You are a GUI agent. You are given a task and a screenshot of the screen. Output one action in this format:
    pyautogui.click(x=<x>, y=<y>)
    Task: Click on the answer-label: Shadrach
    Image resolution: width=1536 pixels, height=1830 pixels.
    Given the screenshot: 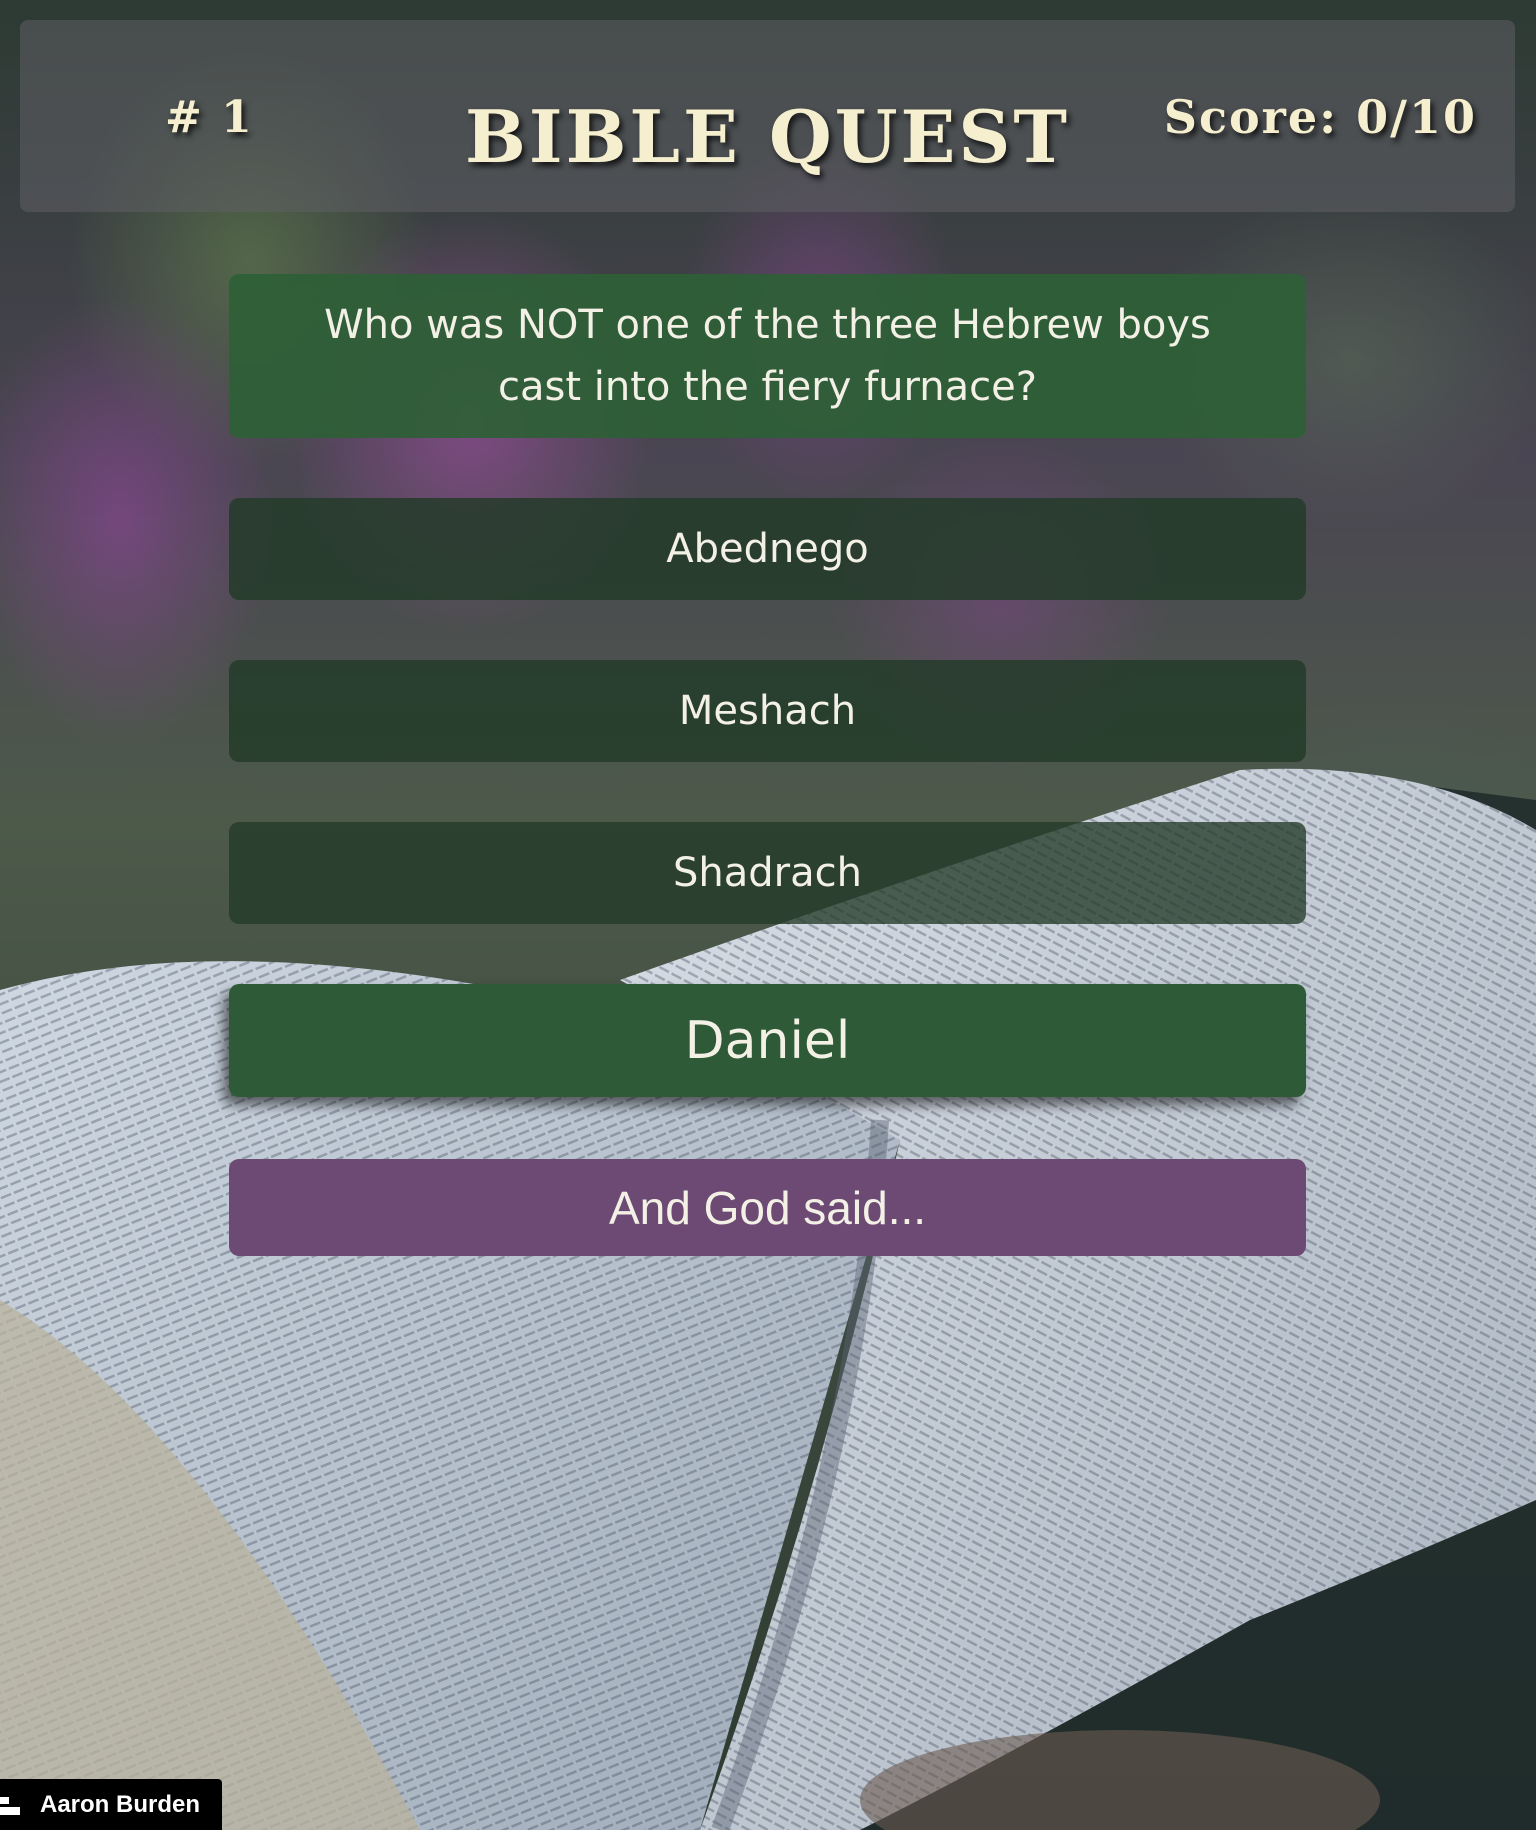 What is the action you would take?
    pyautogui.click(x=767, y=873)
    